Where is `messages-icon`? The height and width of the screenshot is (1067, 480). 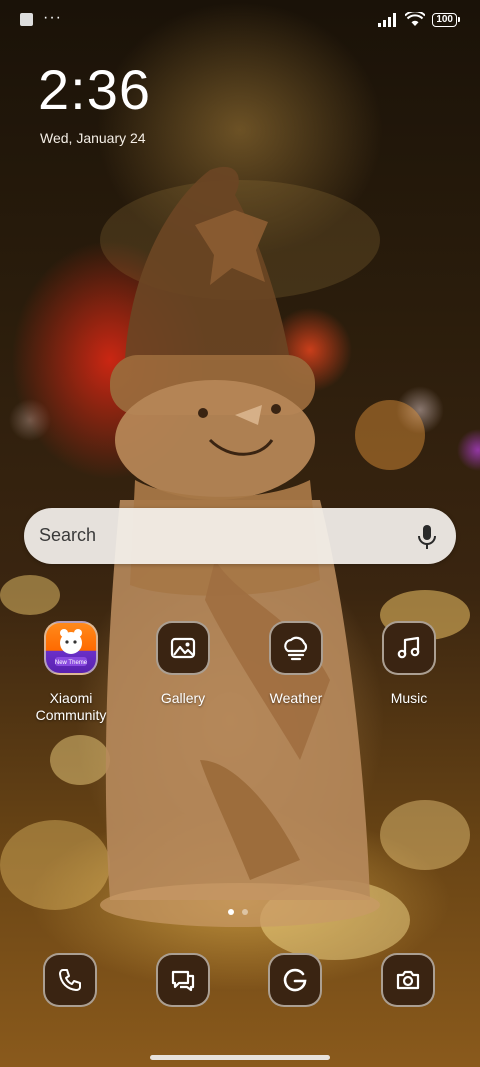
messages-icon is located at coordinates (183, 980).